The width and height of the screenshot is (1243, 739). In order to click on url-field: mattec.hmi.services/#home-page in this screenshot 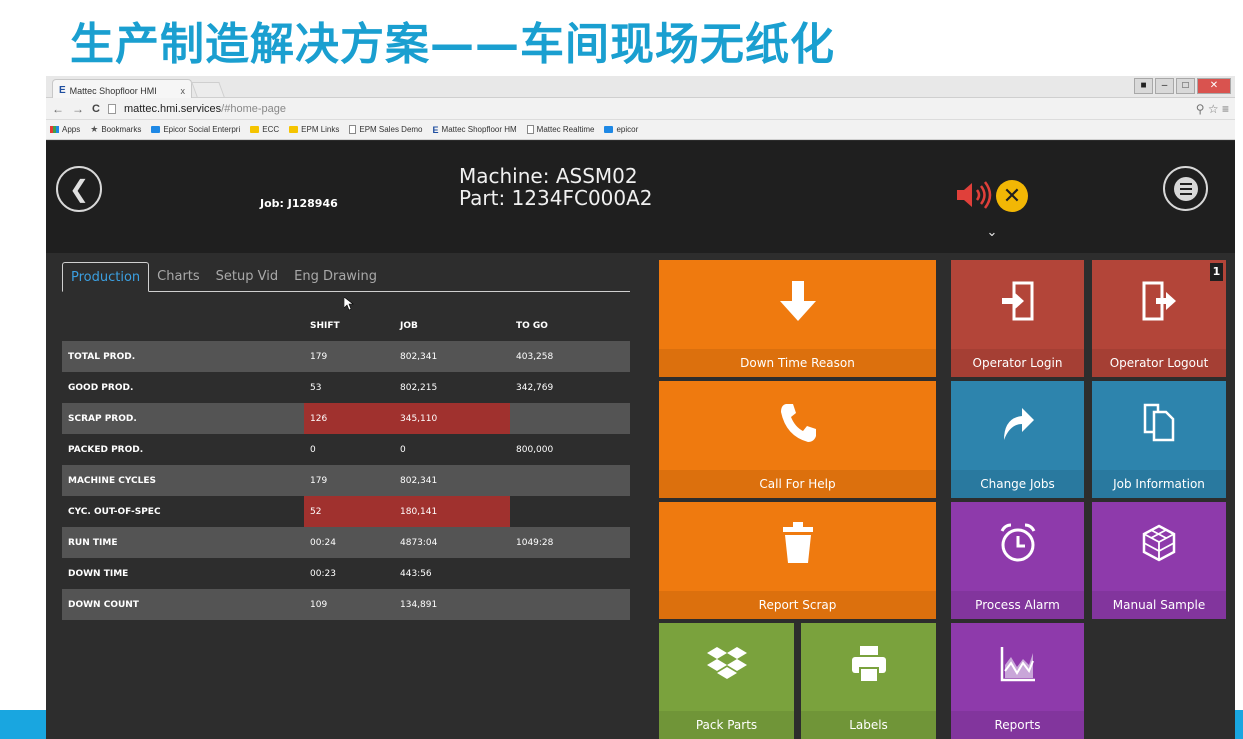, I will do `click(205, 109)`.